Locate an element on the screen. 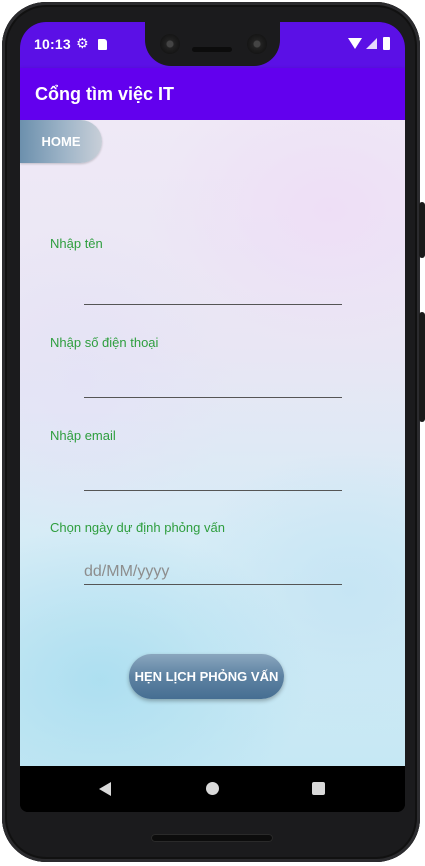  status-time: 10:13 is located at coordinates (52, 44).